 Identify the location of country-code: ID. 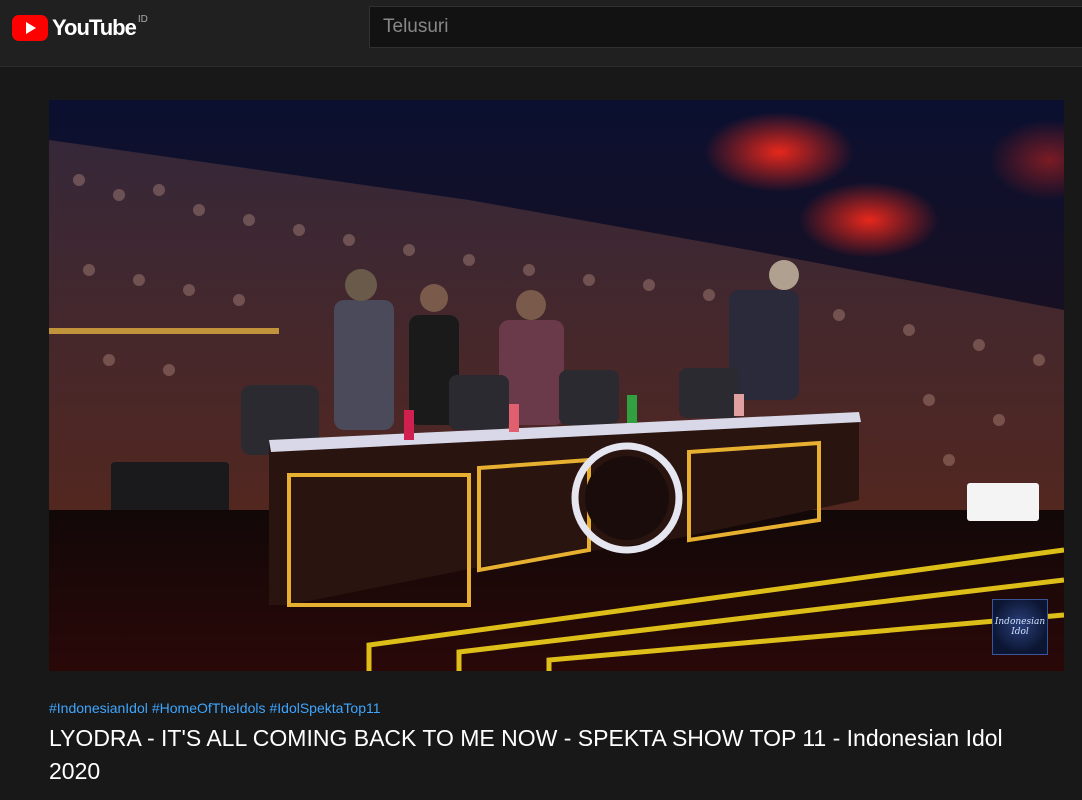
(142, 19).